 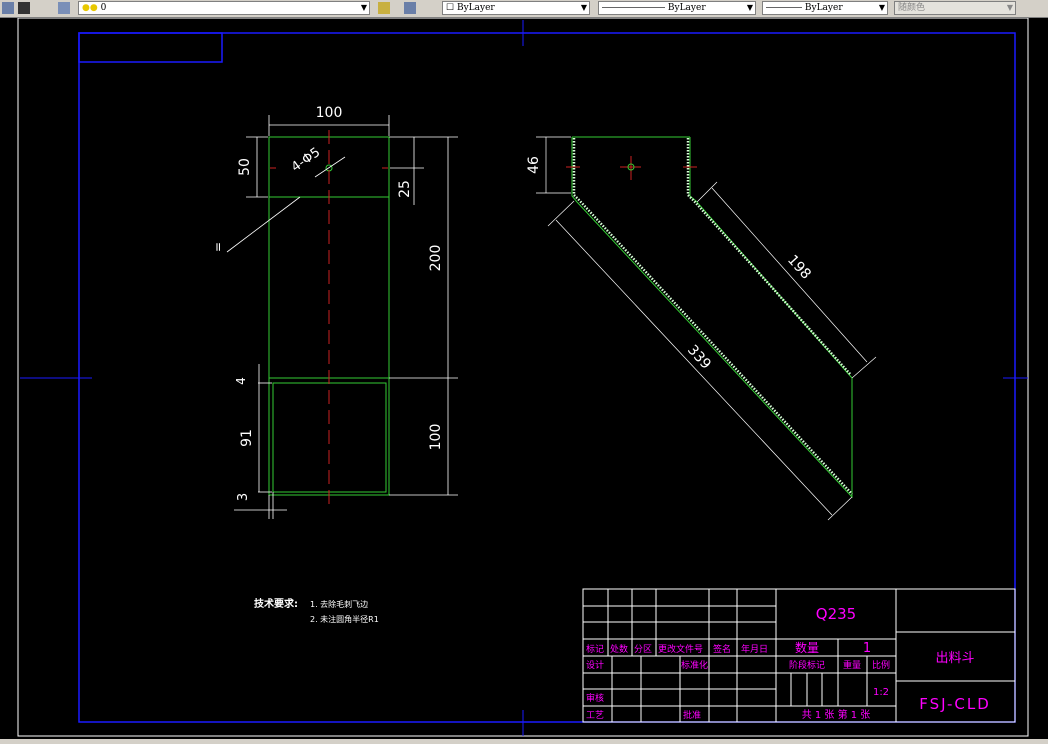 What do you see at coordinates (316, 610) in the screenshot?
I see `technical-notes: 技术要求: 1. 去除毛刺飞边 2. 未注圆角半径R1` at bounding box center [316, 610].